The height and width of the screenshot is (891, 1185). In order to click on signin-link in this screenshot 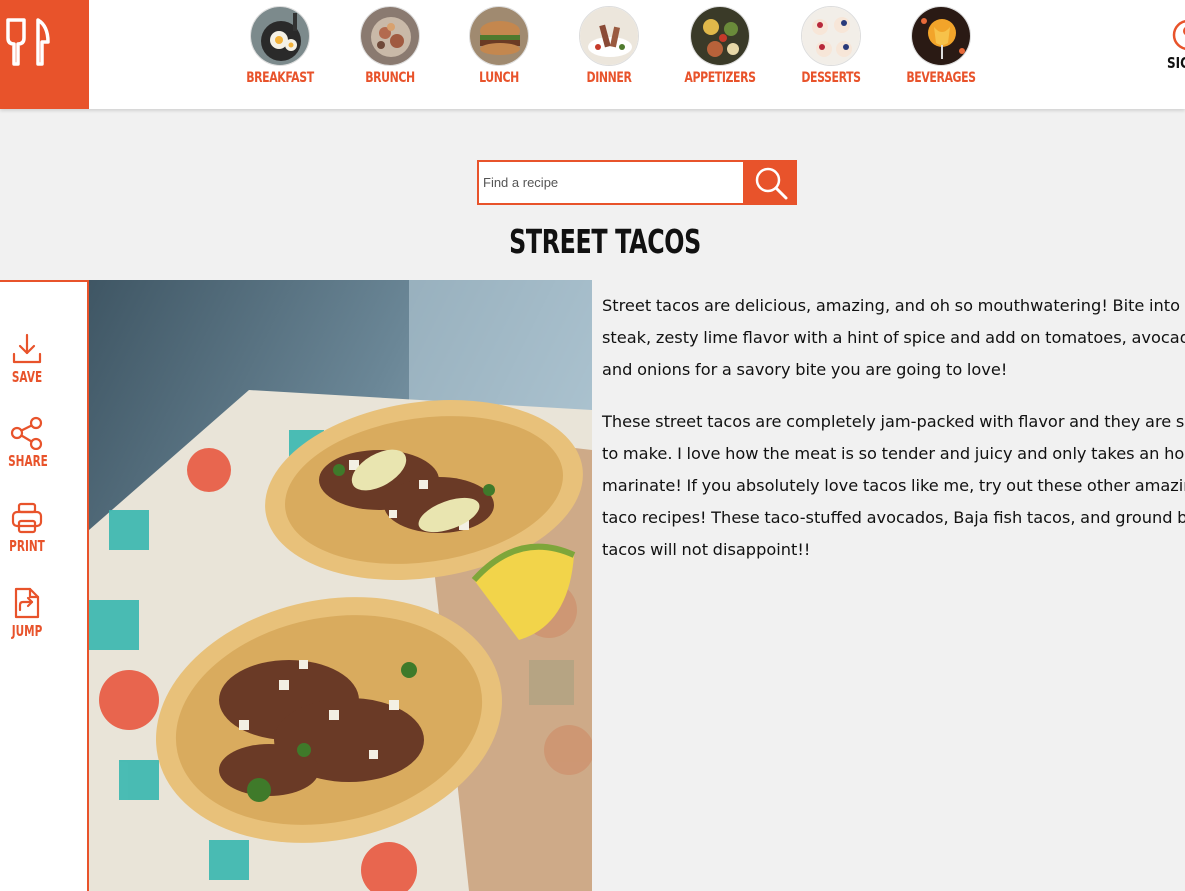, I will do `click(1175, 37)`.